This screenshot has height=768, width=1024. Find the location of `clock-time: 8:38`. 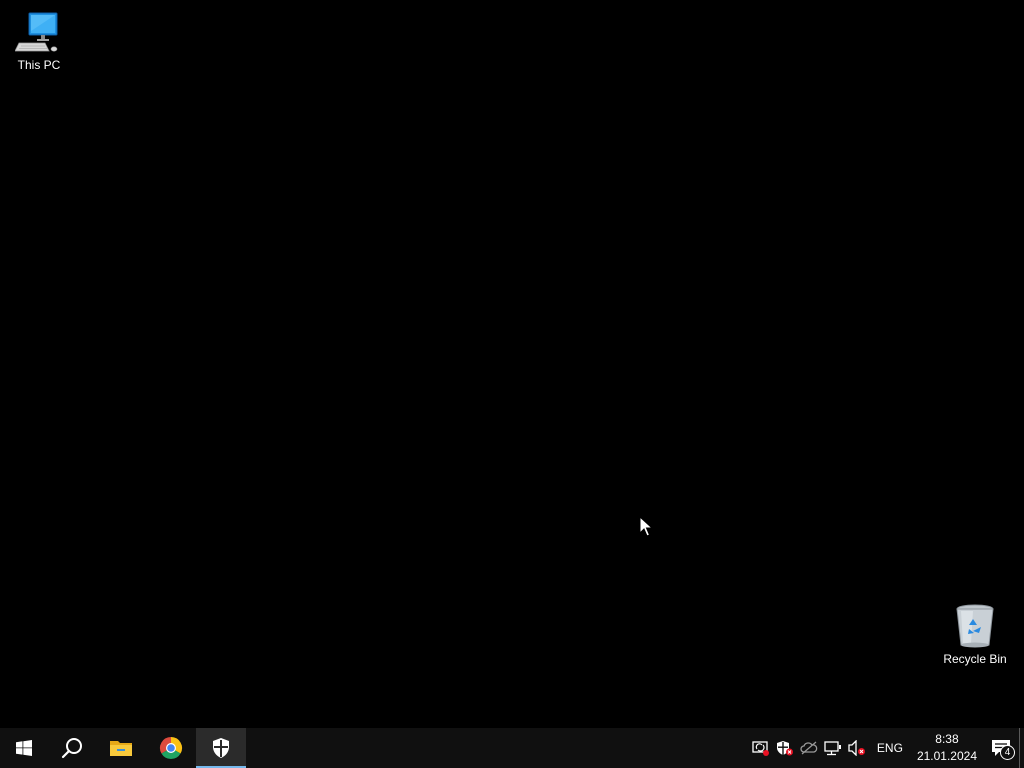

clock-time: 8:38 is located at coordinates (947, 739).